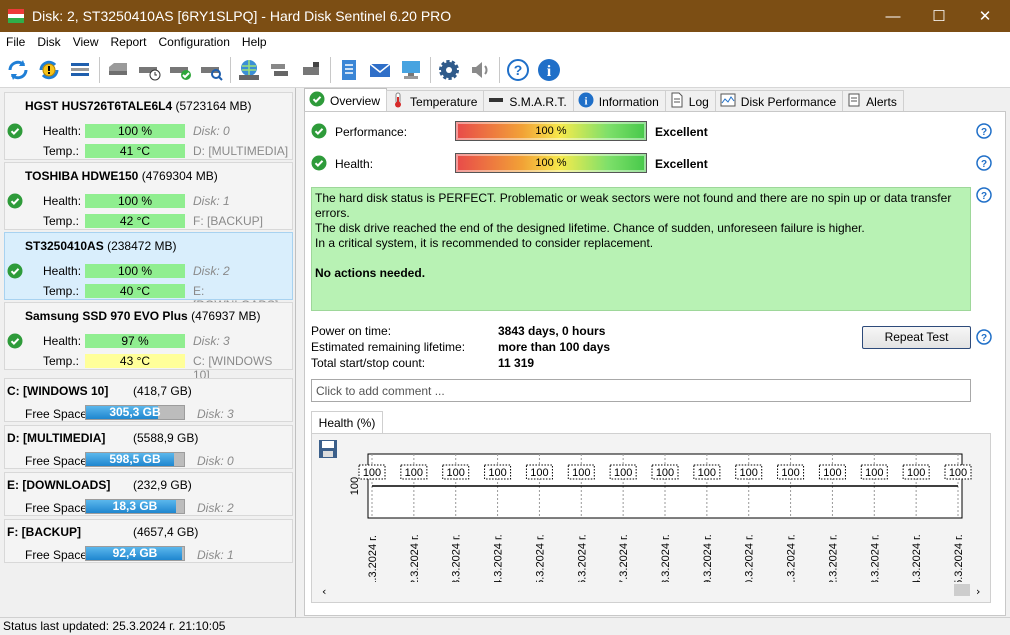 This screenshot has width=1010, height=635. What do you see at coordinates (82, 176) in the screenshot?
I see `disk-model: TOSHIBA HDWE150` at bounding box center [82, 176].